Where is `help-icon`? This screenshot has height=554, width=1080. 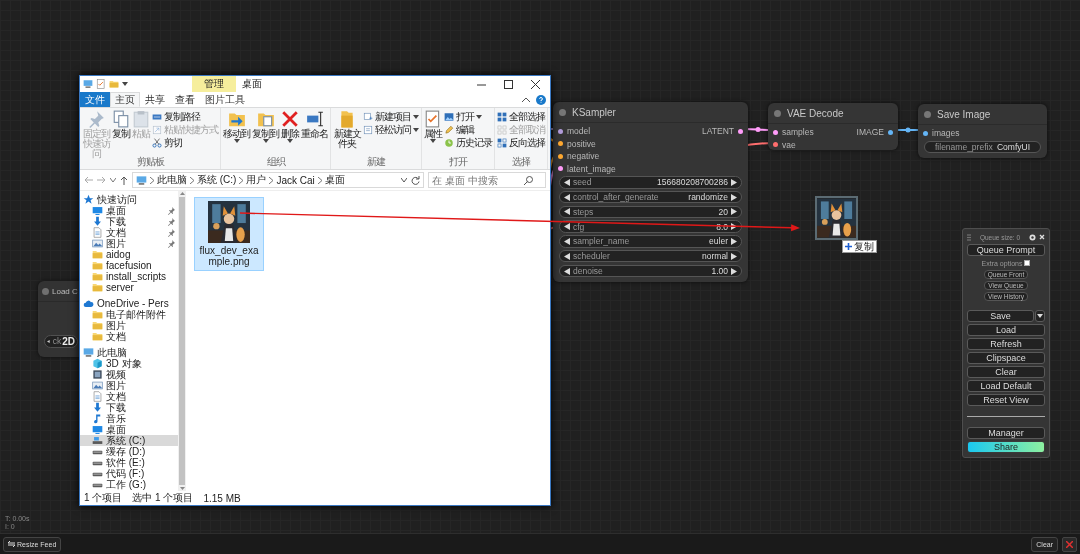
help-icon is located at coordinates (541, 99).